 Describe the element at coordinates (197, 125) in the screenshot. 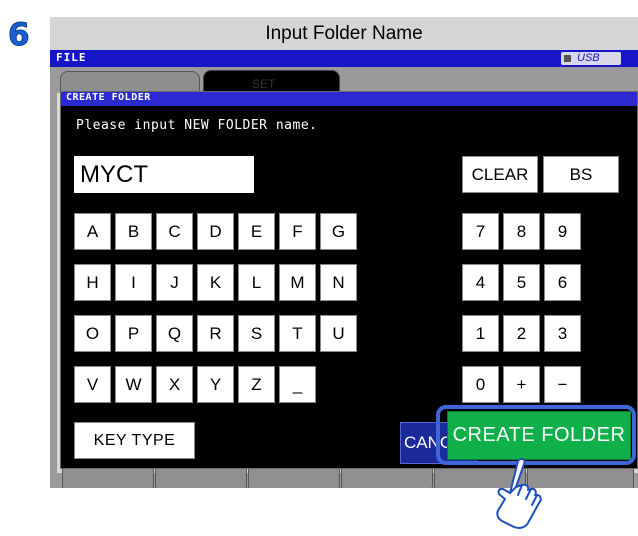

I see `dialog-prompt: Please input NEW FOLDER name.` at that location.